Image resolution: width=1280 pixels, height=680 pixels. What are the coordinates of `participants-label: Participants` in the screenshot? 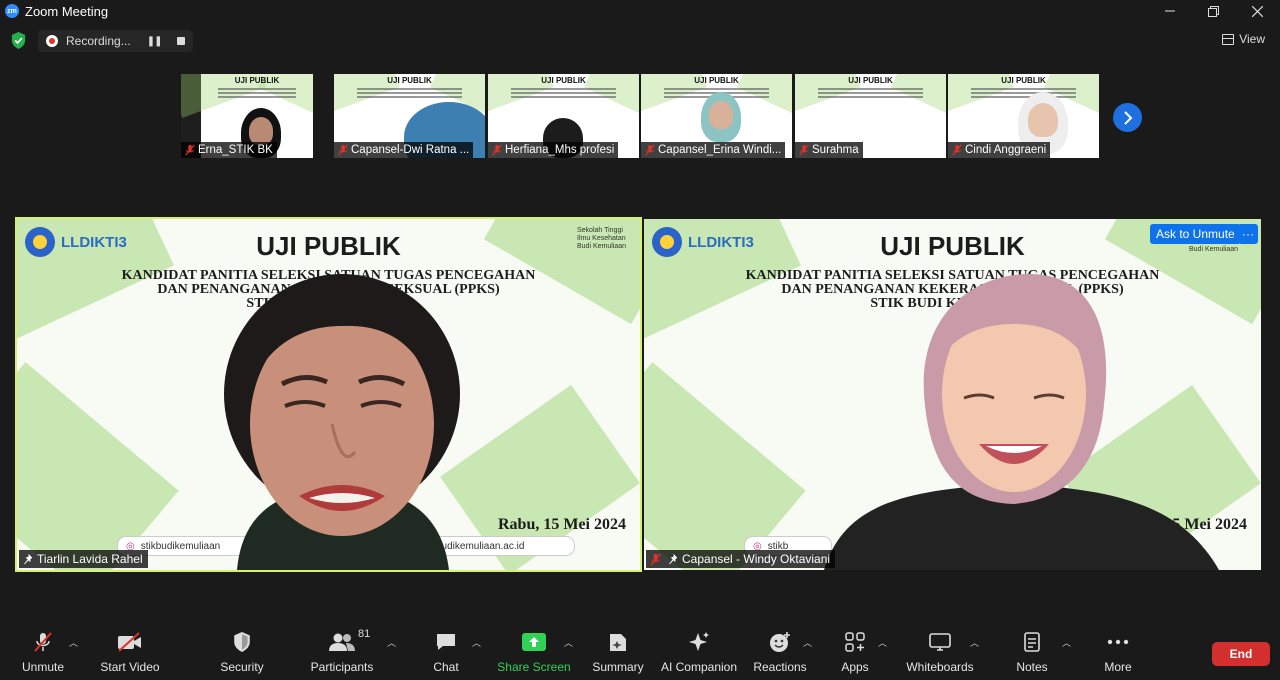 It's located at (342, 667).